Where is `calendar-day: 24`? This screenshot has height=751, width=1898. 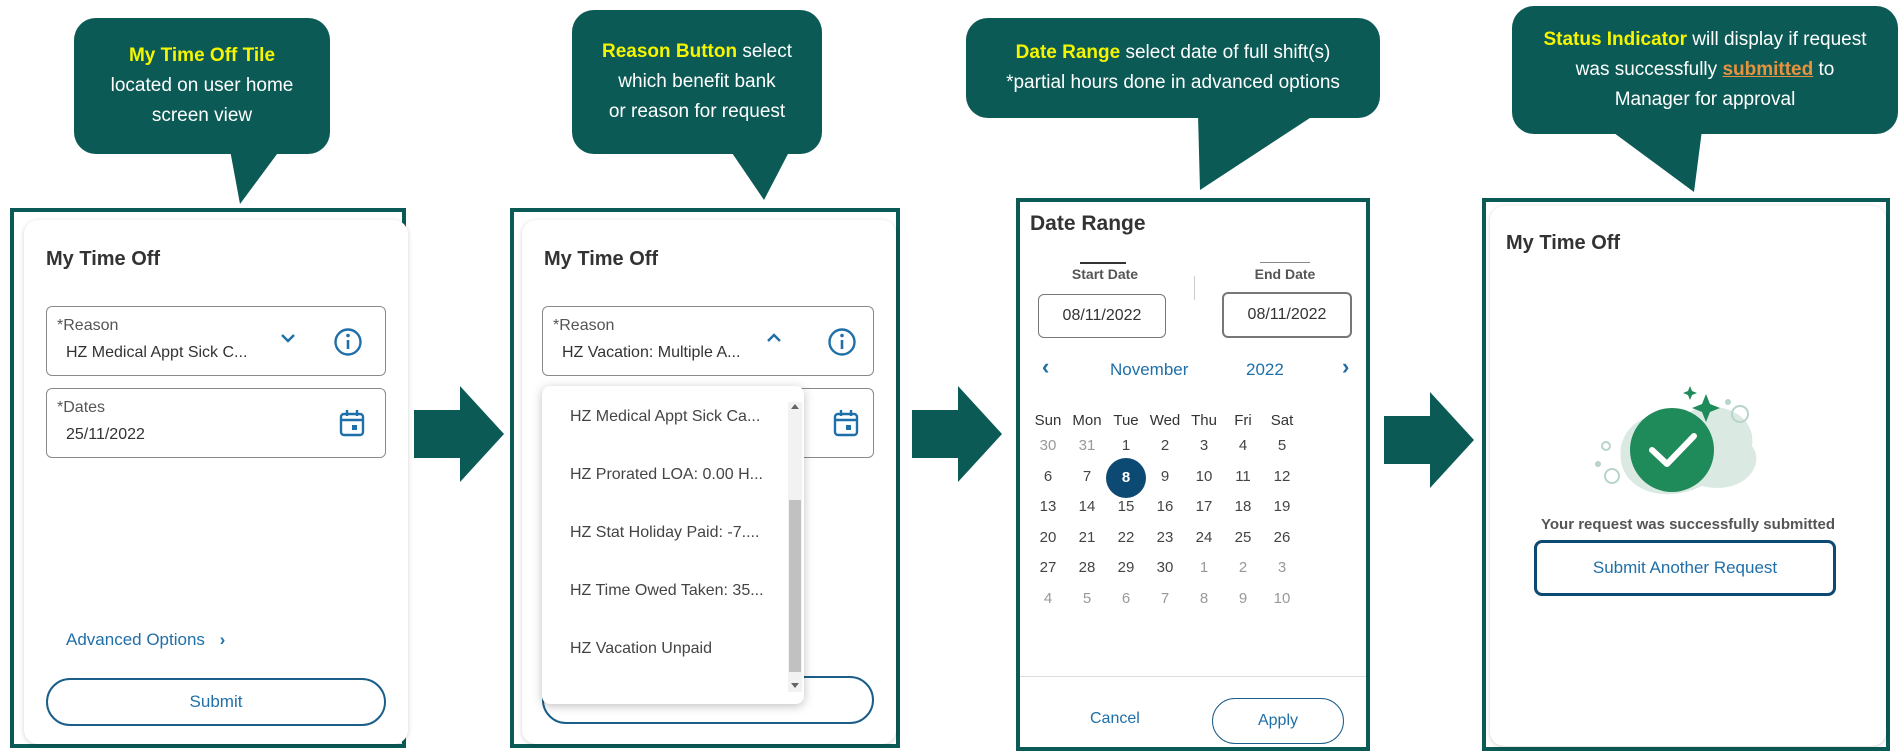
calendar-day: 24 is located at coordinates (1204, 537).